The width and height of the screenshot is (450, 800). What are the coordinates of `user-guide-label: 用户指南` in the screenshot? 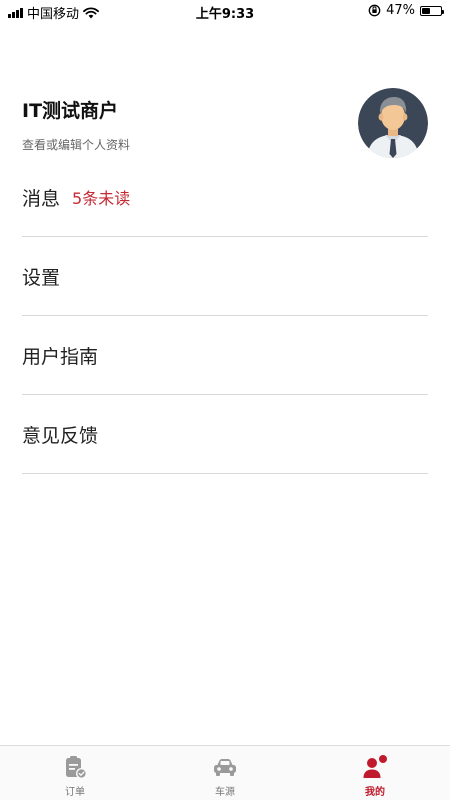 It's located at (60, 356).